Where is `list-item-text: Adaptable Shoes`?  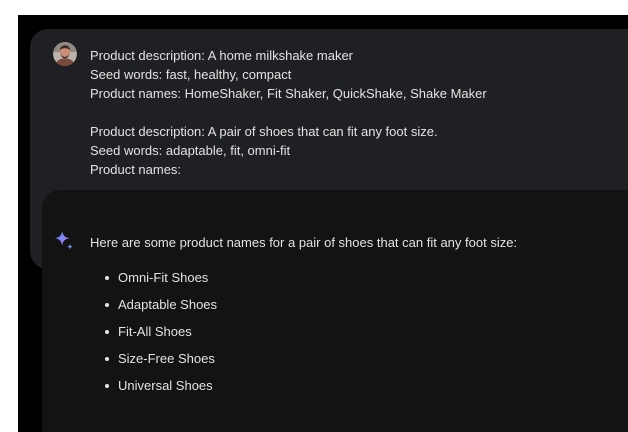 list-item-text: Adaptable Shoes is located at coordinates (168, 304).